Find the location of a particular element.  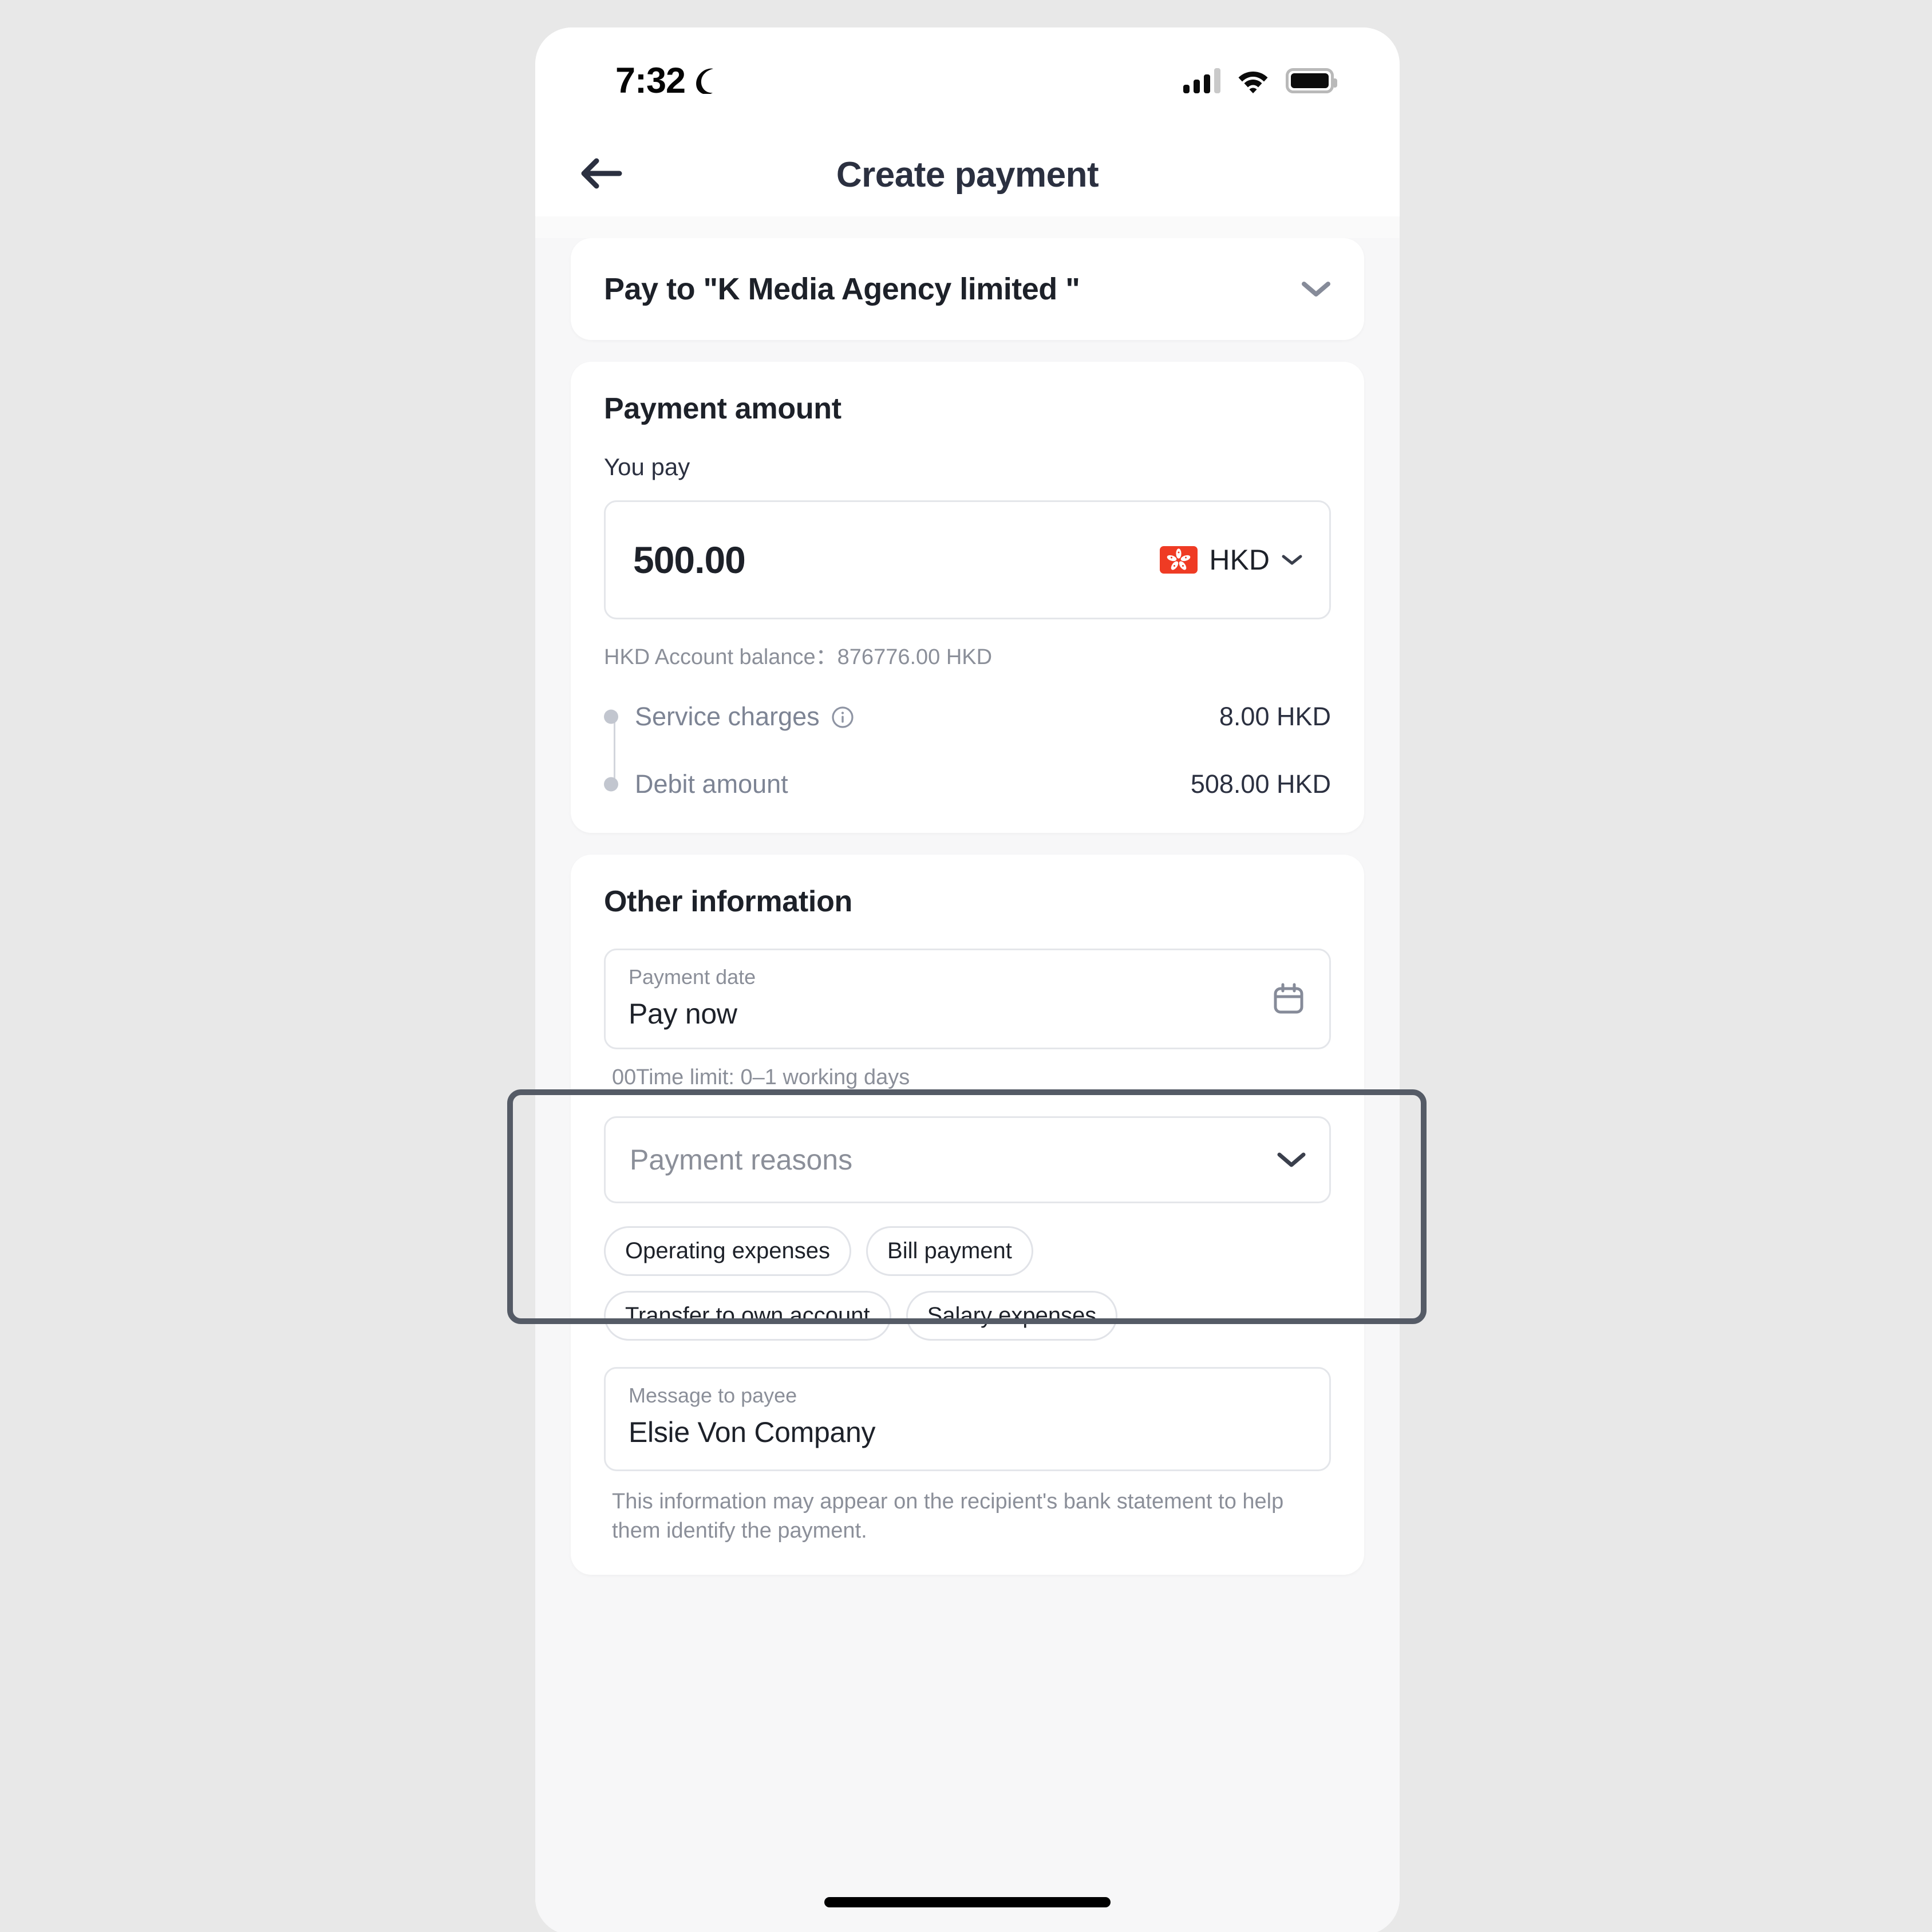

payment-reasons-select: Payment reasons is located at coordinates (967, 1159).